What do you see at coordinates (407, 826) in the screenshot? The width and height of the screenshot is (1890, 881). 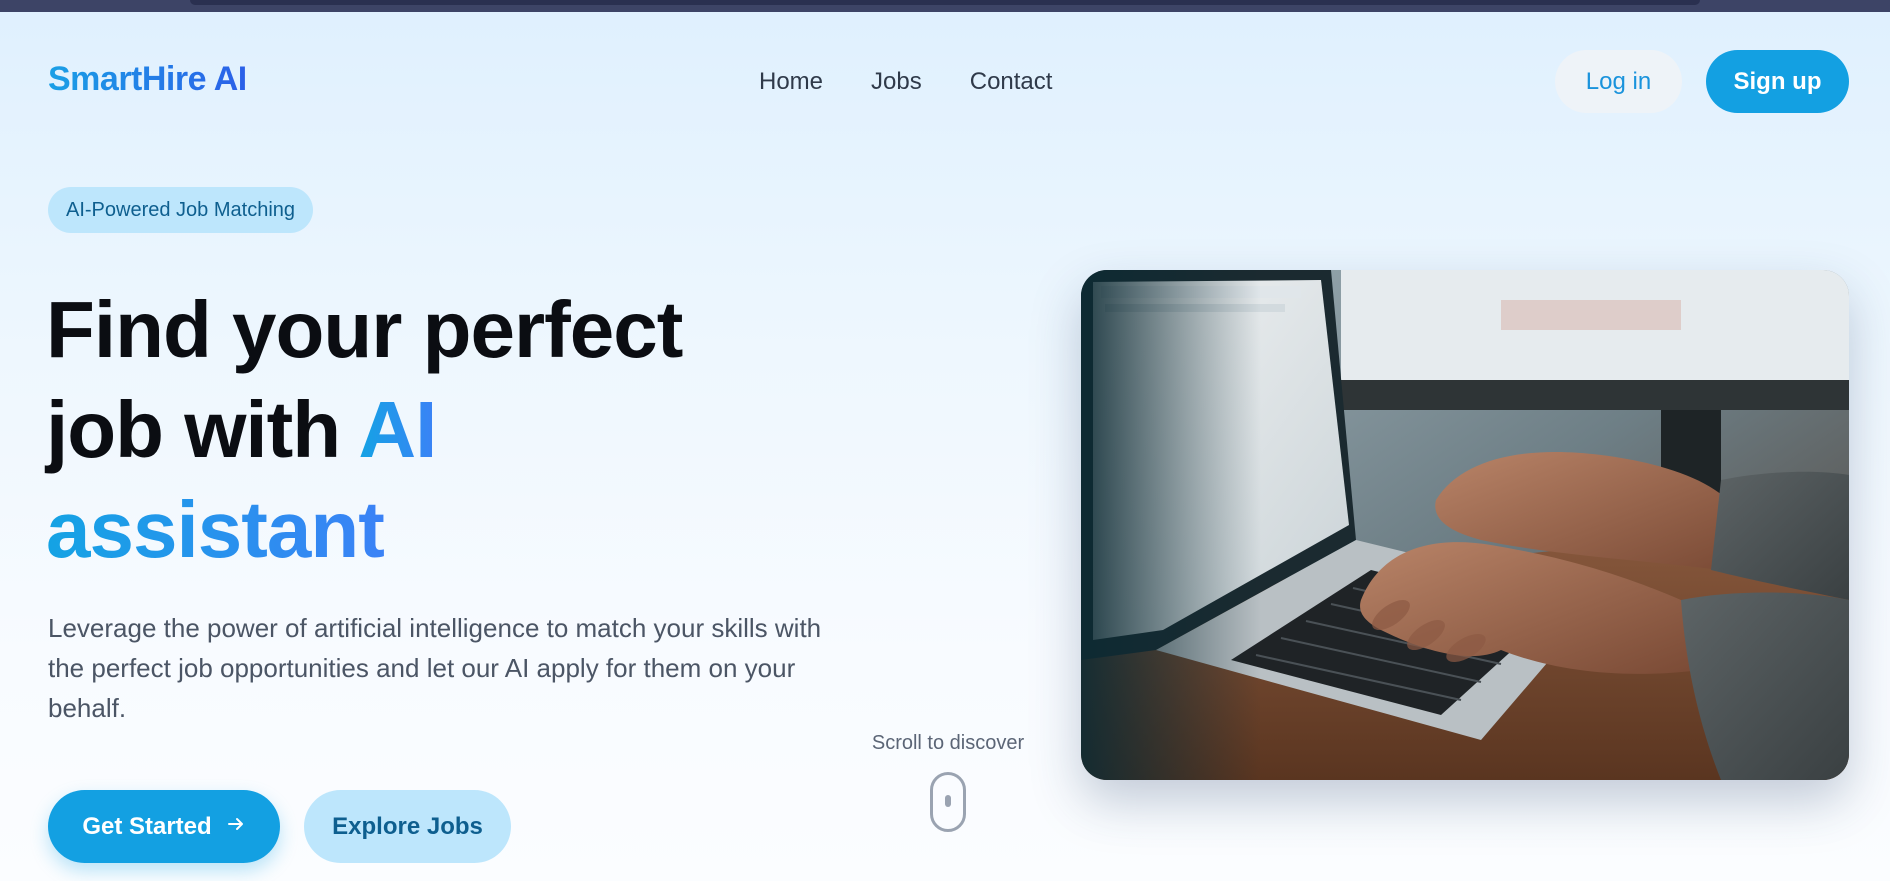 I see `explore-jobs-button: Explore Jobs` at bounding box center [407, 826].